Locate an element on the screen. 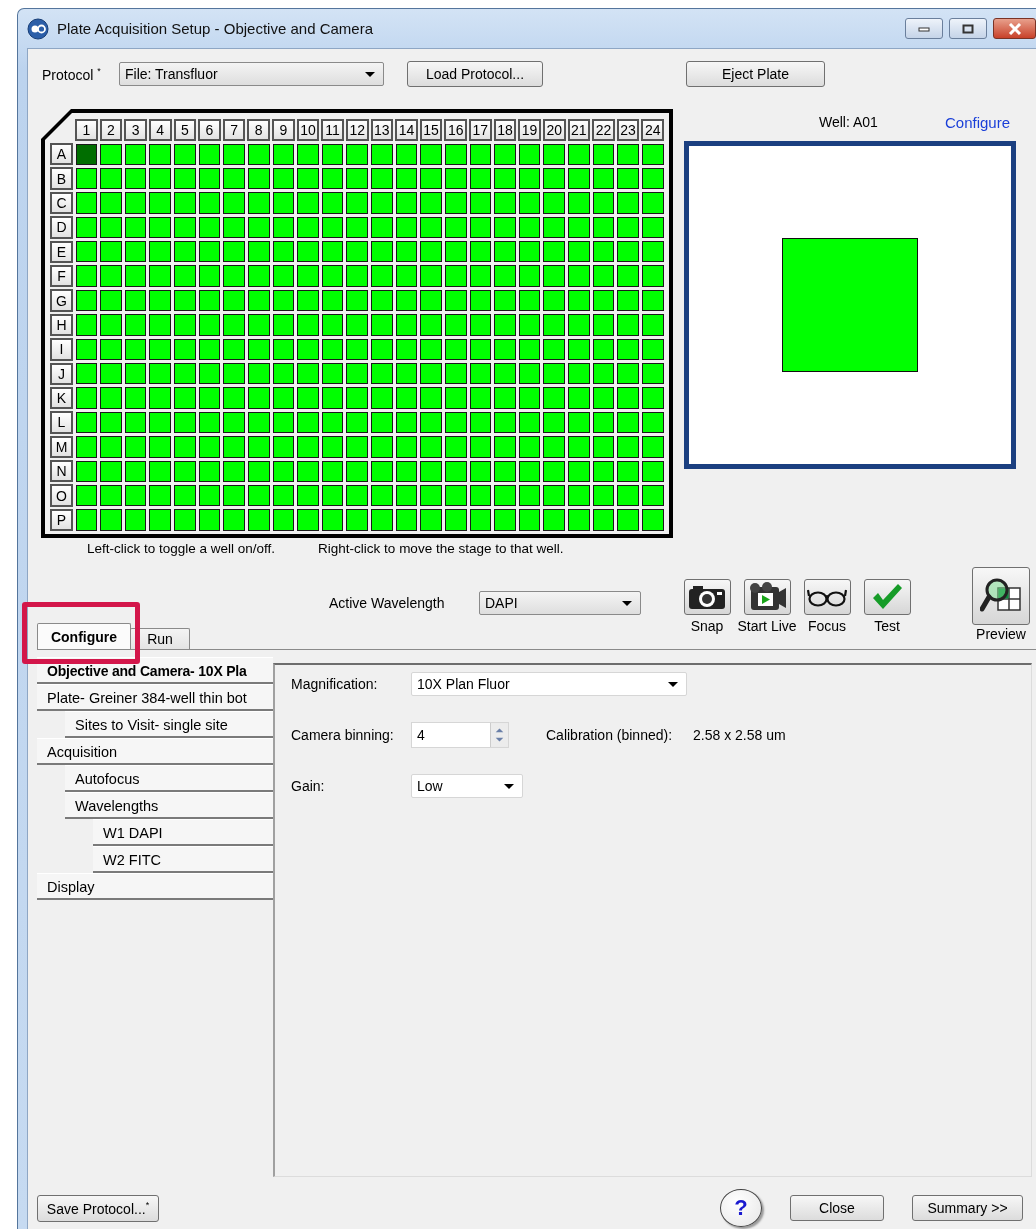  column-header: 2 is located at coordinates (111, 130).